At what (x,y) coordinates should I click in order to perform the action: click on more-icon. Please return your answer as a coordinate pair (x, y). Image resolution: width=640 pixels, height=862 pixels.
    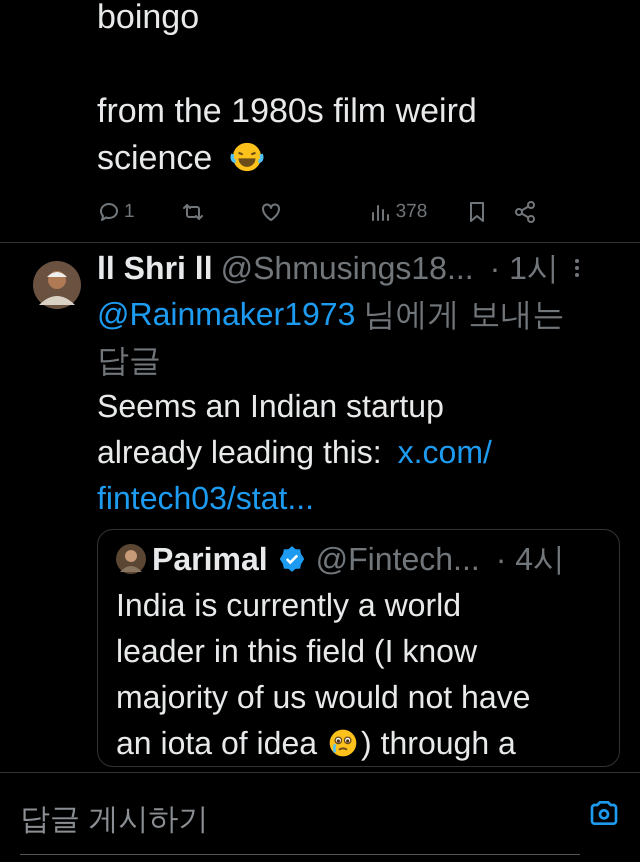
    Looking at the image, I should click on (576, 268).